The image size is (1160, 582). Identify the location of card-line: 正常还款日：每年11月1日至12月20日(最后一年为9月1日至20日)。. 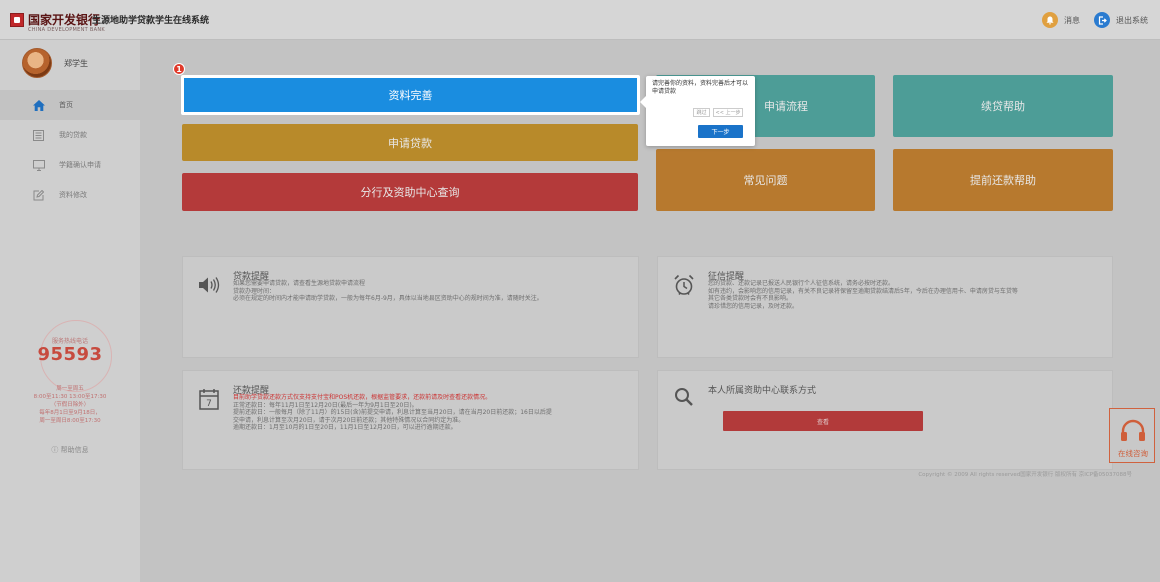
(325, 405).